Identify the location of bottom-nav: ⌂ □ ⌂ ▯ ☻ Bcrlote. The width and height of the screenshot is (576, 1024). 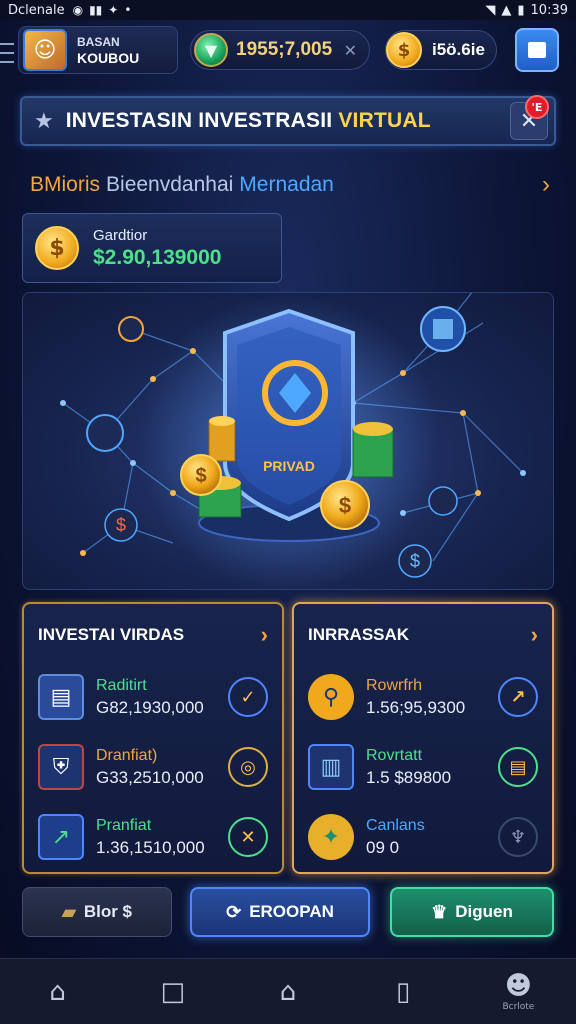
(288, 991).